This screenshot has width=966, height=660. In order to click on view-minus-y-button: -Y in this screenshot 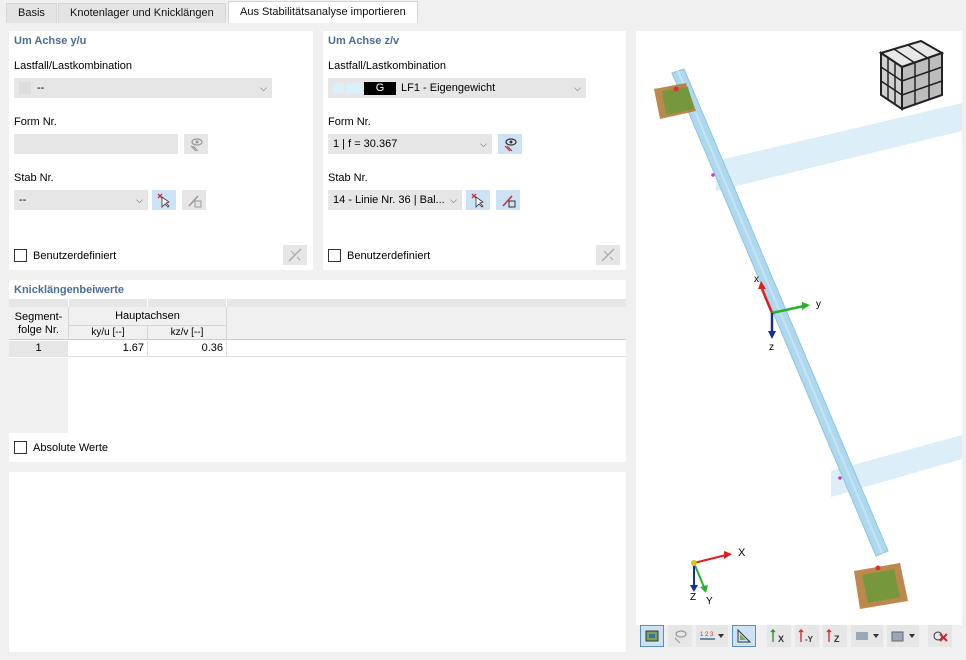, I will do `click(807, 636)`.